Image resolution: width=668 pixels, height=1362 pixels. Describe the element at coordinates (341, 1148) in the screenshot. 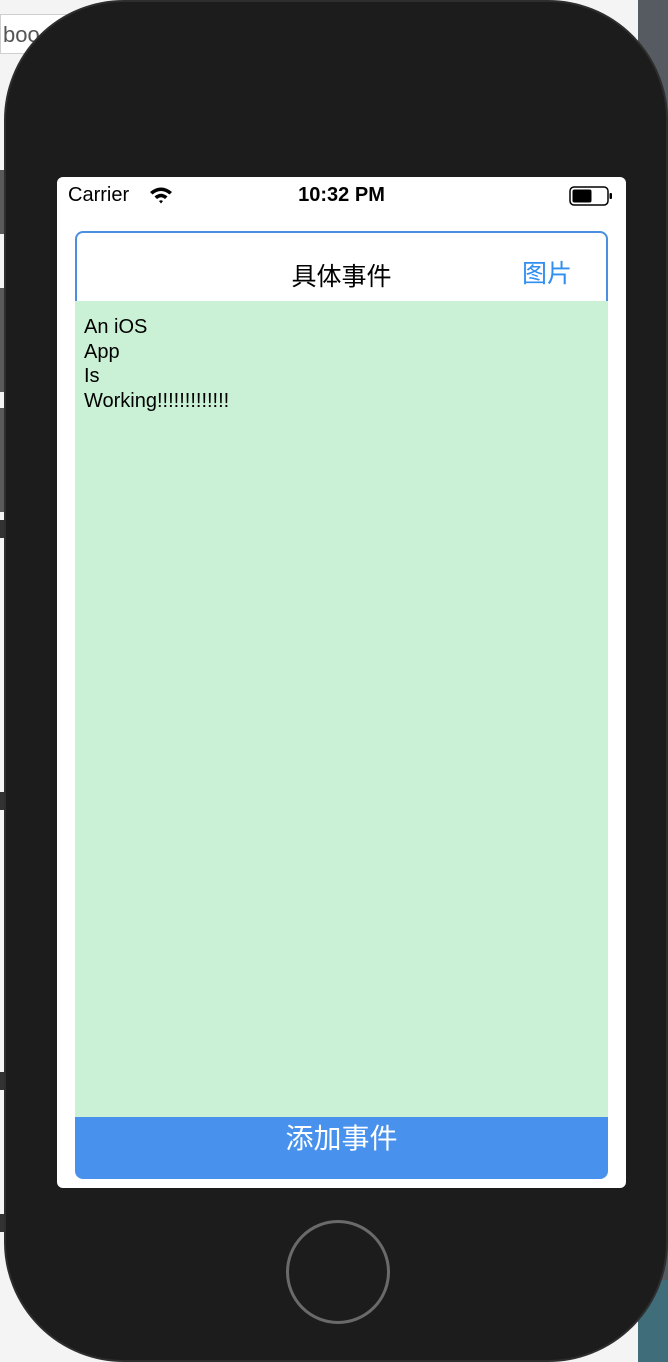

I see `add-event-button: 添加事件` at that location.